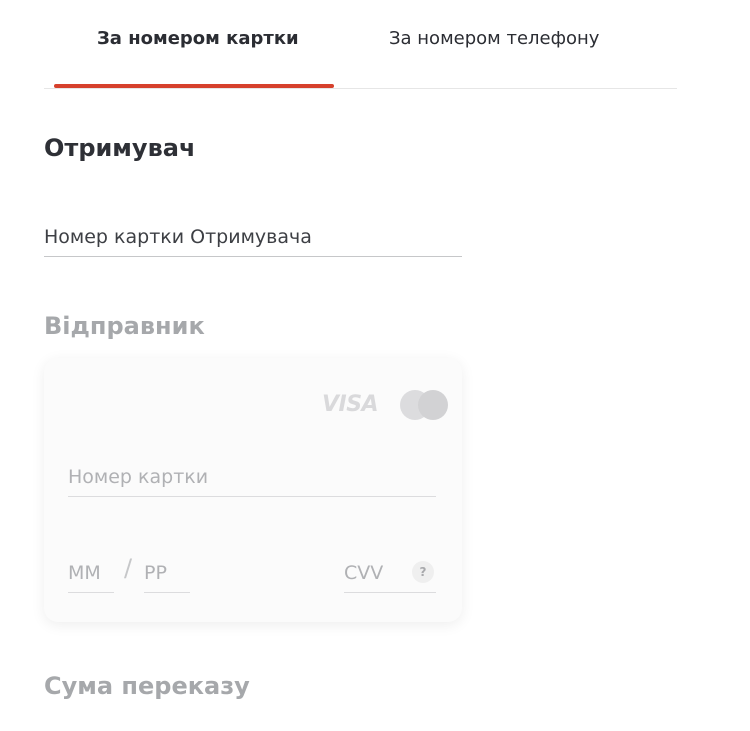 The height and width of the screenshot is (731, 750). I want to click on expiry-month-input, so click(91, 573).